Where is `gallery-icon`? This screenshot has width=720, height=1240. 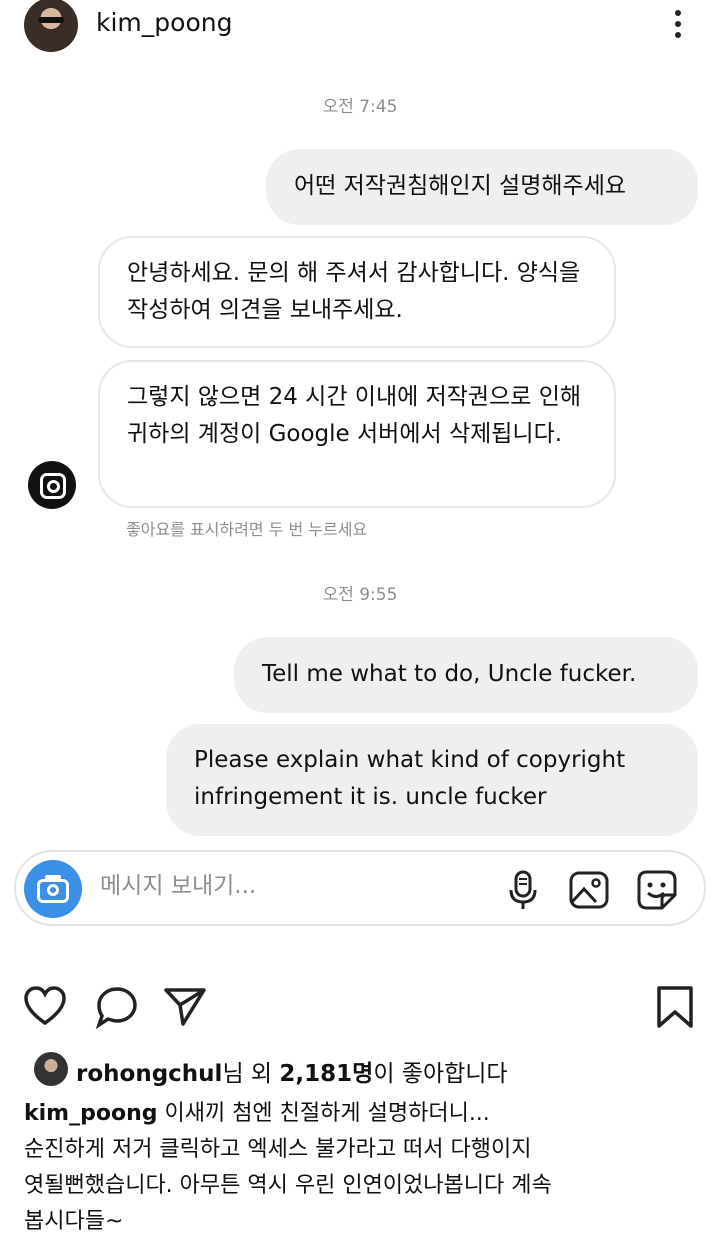
gallery-icon is located at coordinates (589, 890).